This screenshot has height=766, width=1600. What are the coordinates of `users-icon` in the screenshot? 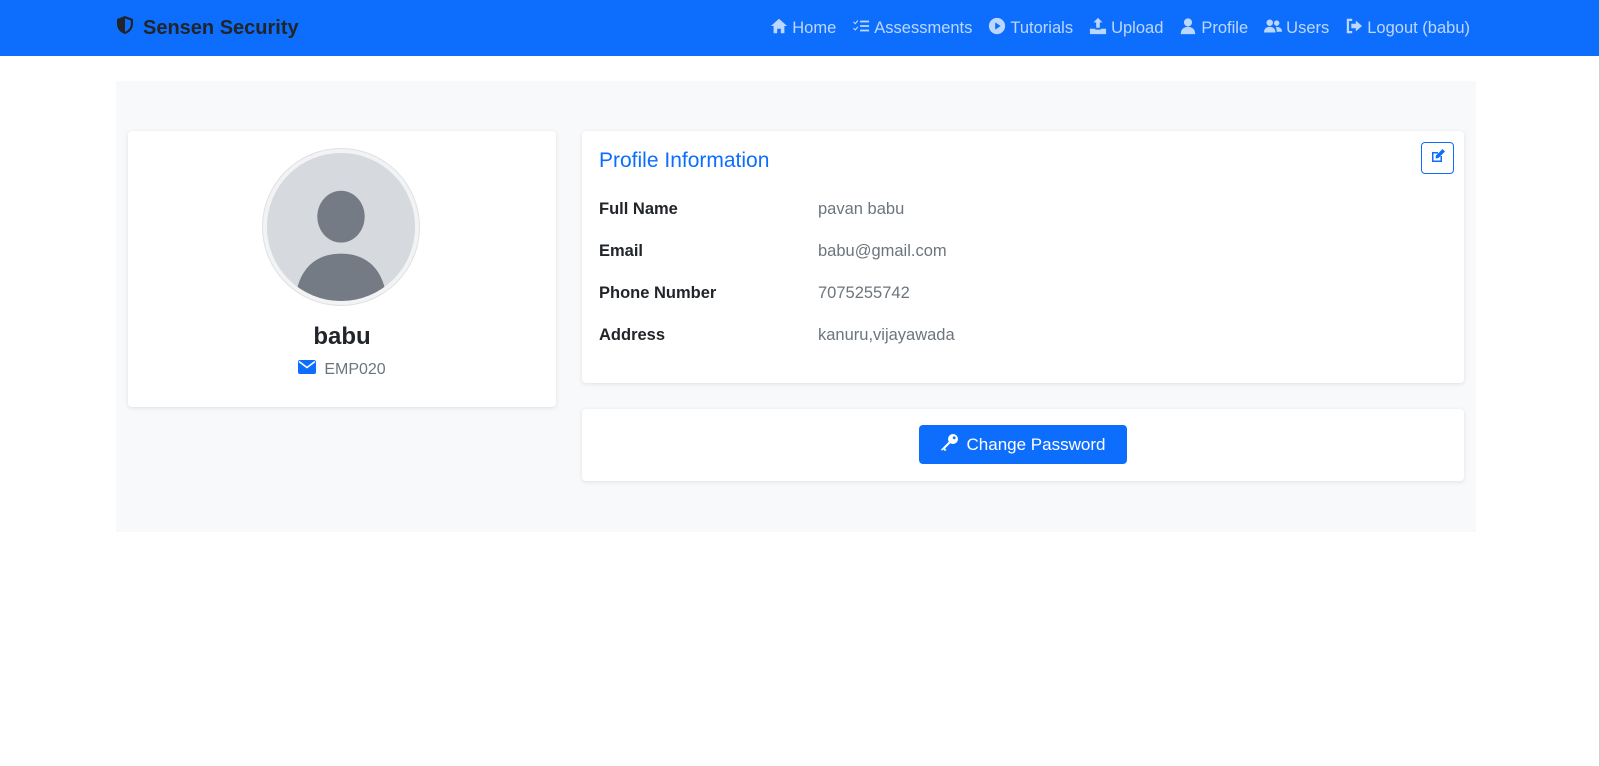 It's located at (1273, 28).